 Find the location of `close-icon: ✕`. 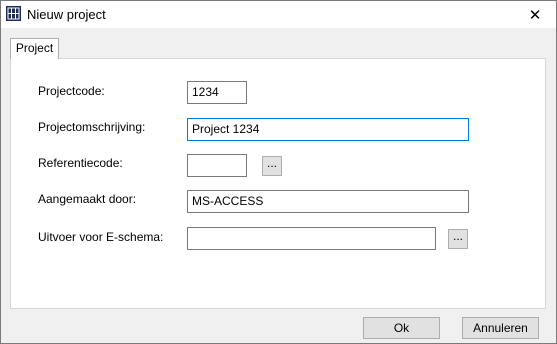

close-icon: ✕ is located at coordinates (535, 15).